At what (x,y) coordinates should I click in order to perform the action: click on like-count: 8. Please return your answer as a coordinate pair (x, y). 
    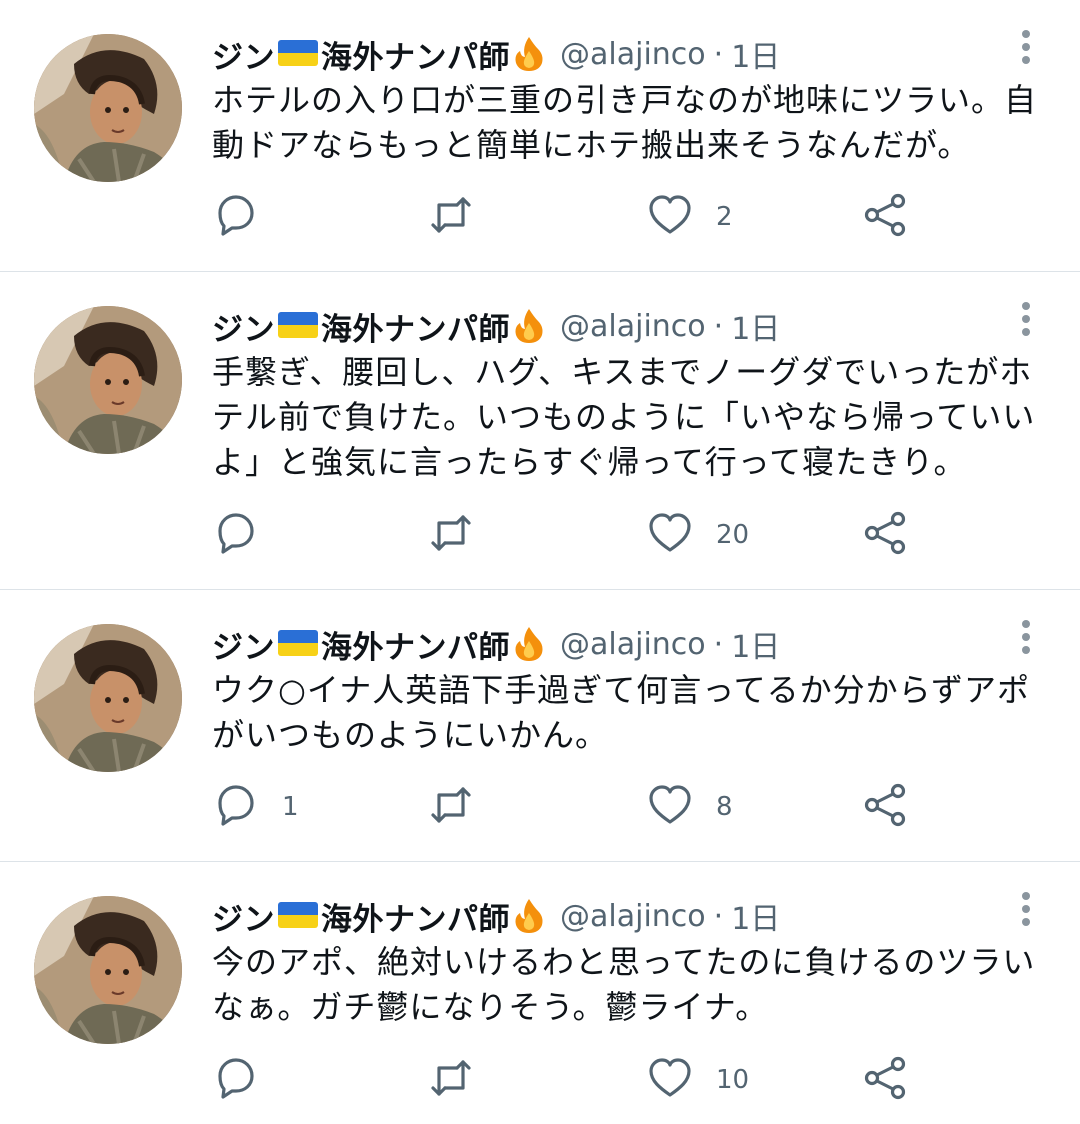
    Looking at the image, I should click on (724, 807).